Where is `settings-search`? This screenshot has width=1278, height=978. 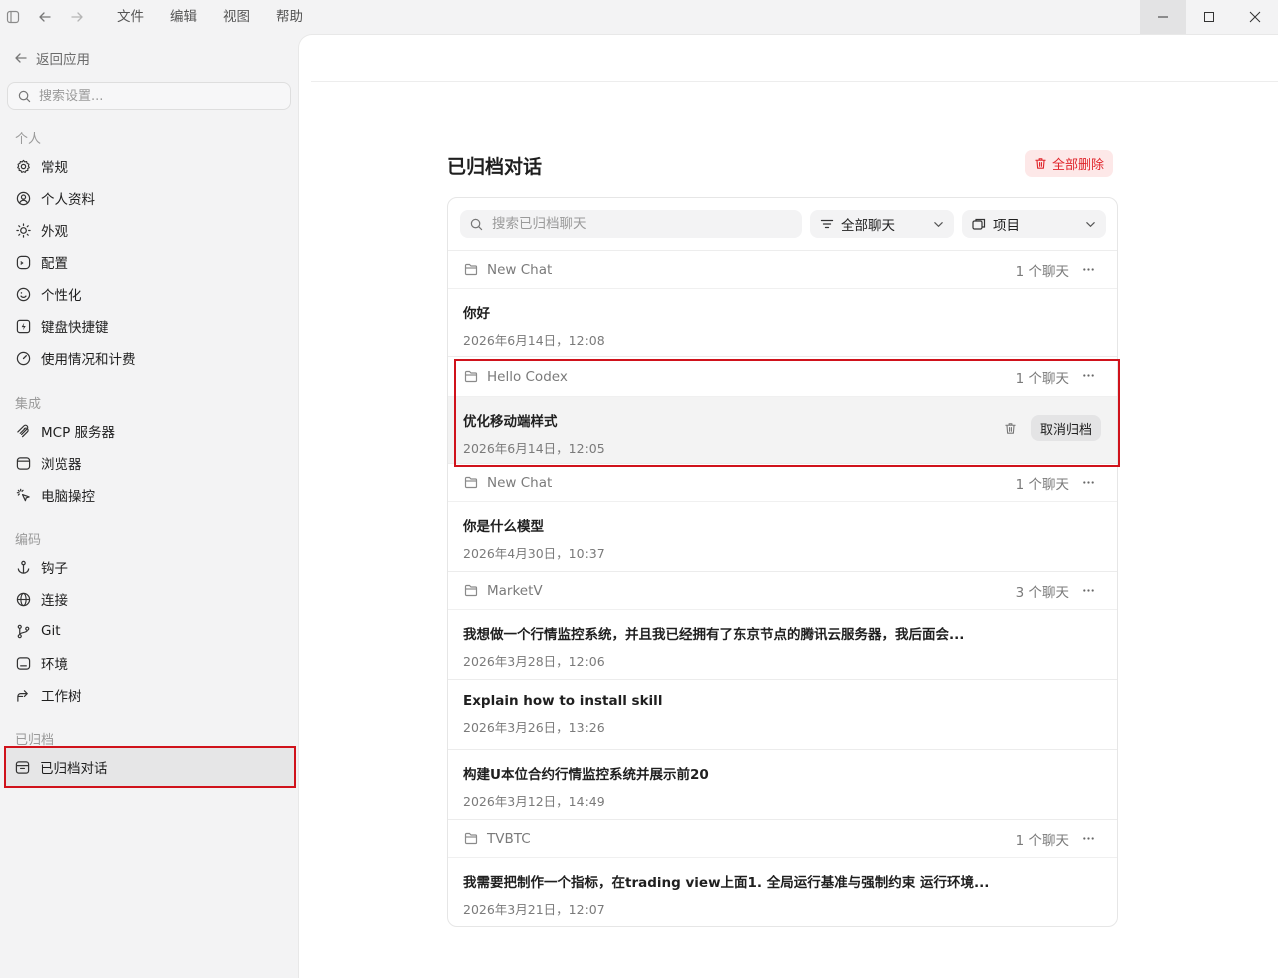
settings-search is located at coordinates (149, 96).